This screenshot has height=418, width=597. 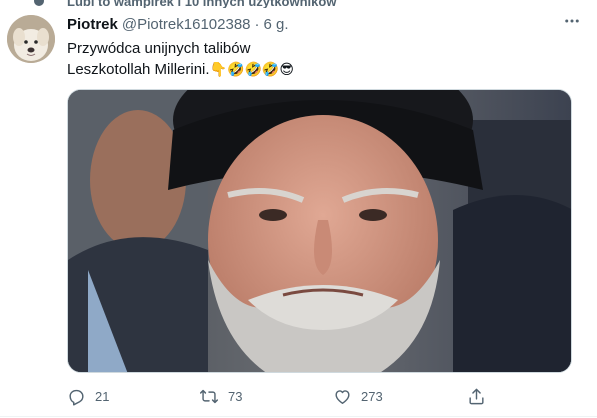 I want to click on reply-icon, so click(x=76, y=397).